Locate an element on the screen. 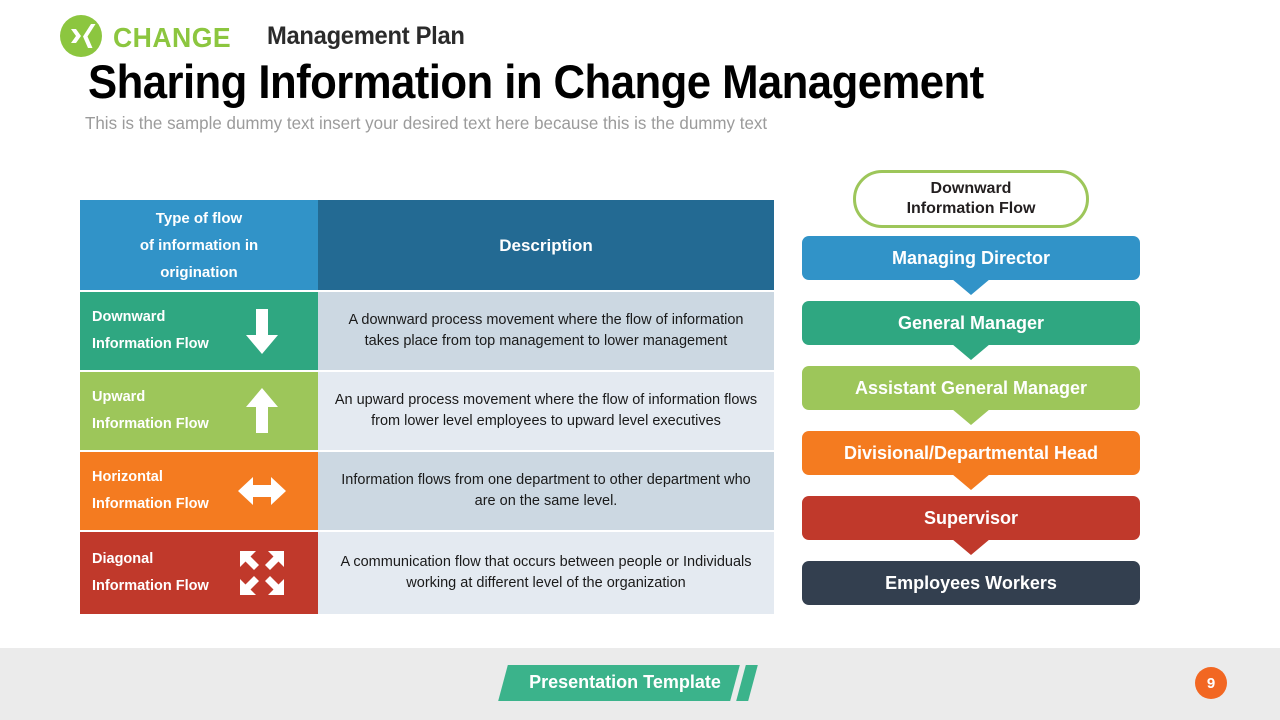 This screenshot has height=720, width=1280. flow-bar-managing-director: Managing Director is located at coordinates (971, 265).